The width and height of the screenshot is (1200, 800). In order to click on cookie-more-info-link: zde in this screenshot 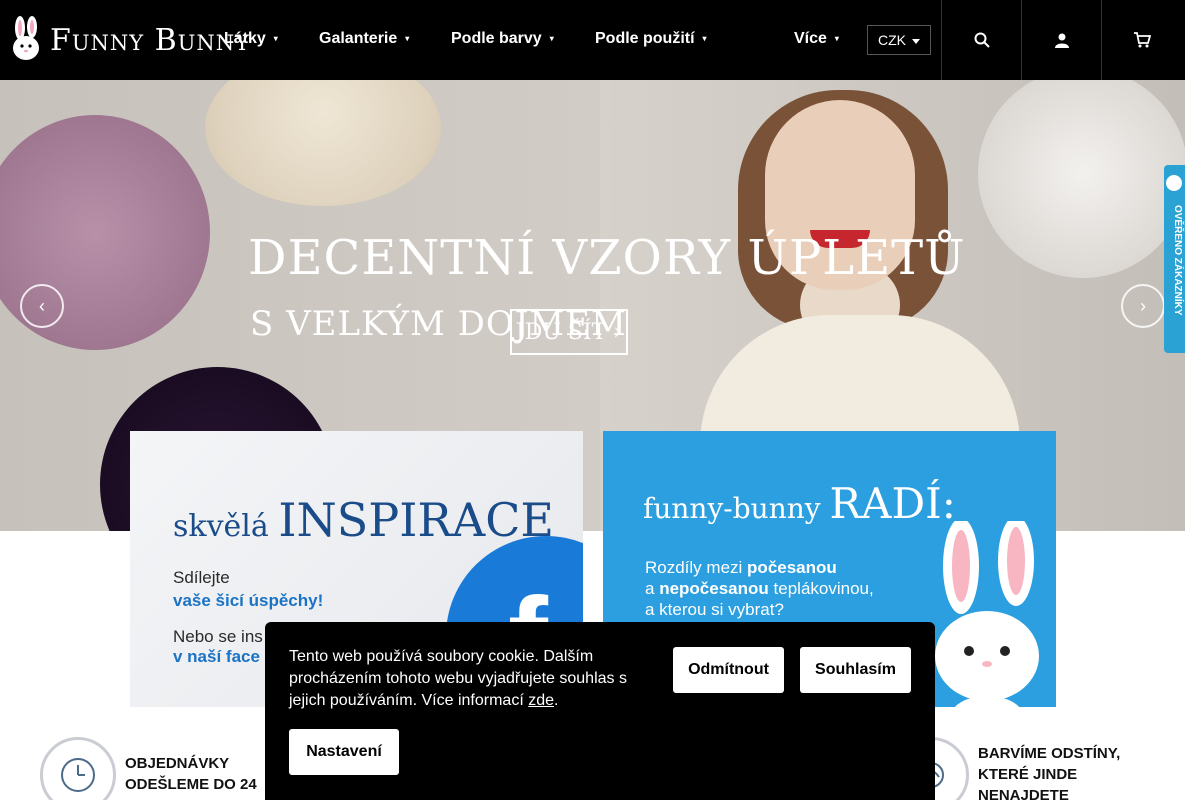, I will do `click(541, 700)`.